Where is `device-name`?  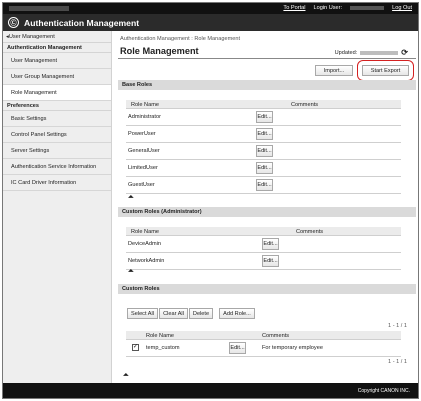
device-name is located at coordinates (39, 8).